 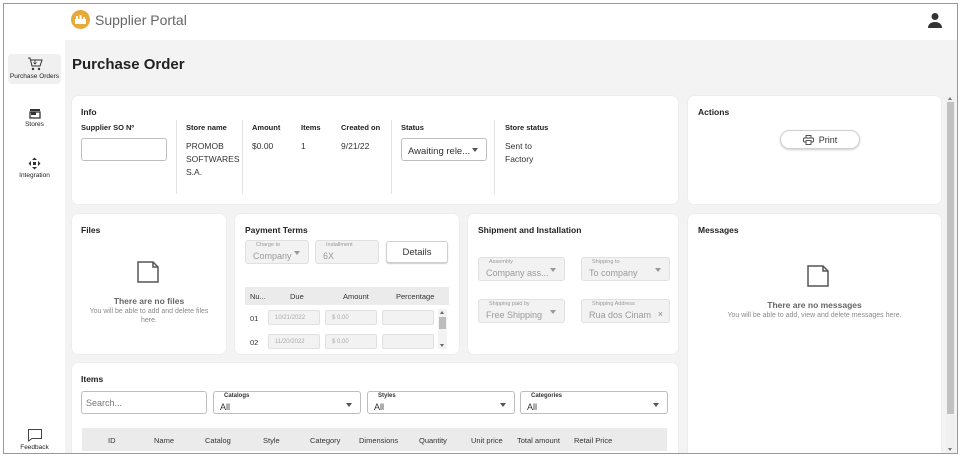 I want to click on files-title: Files, so click(x=91, y=230).